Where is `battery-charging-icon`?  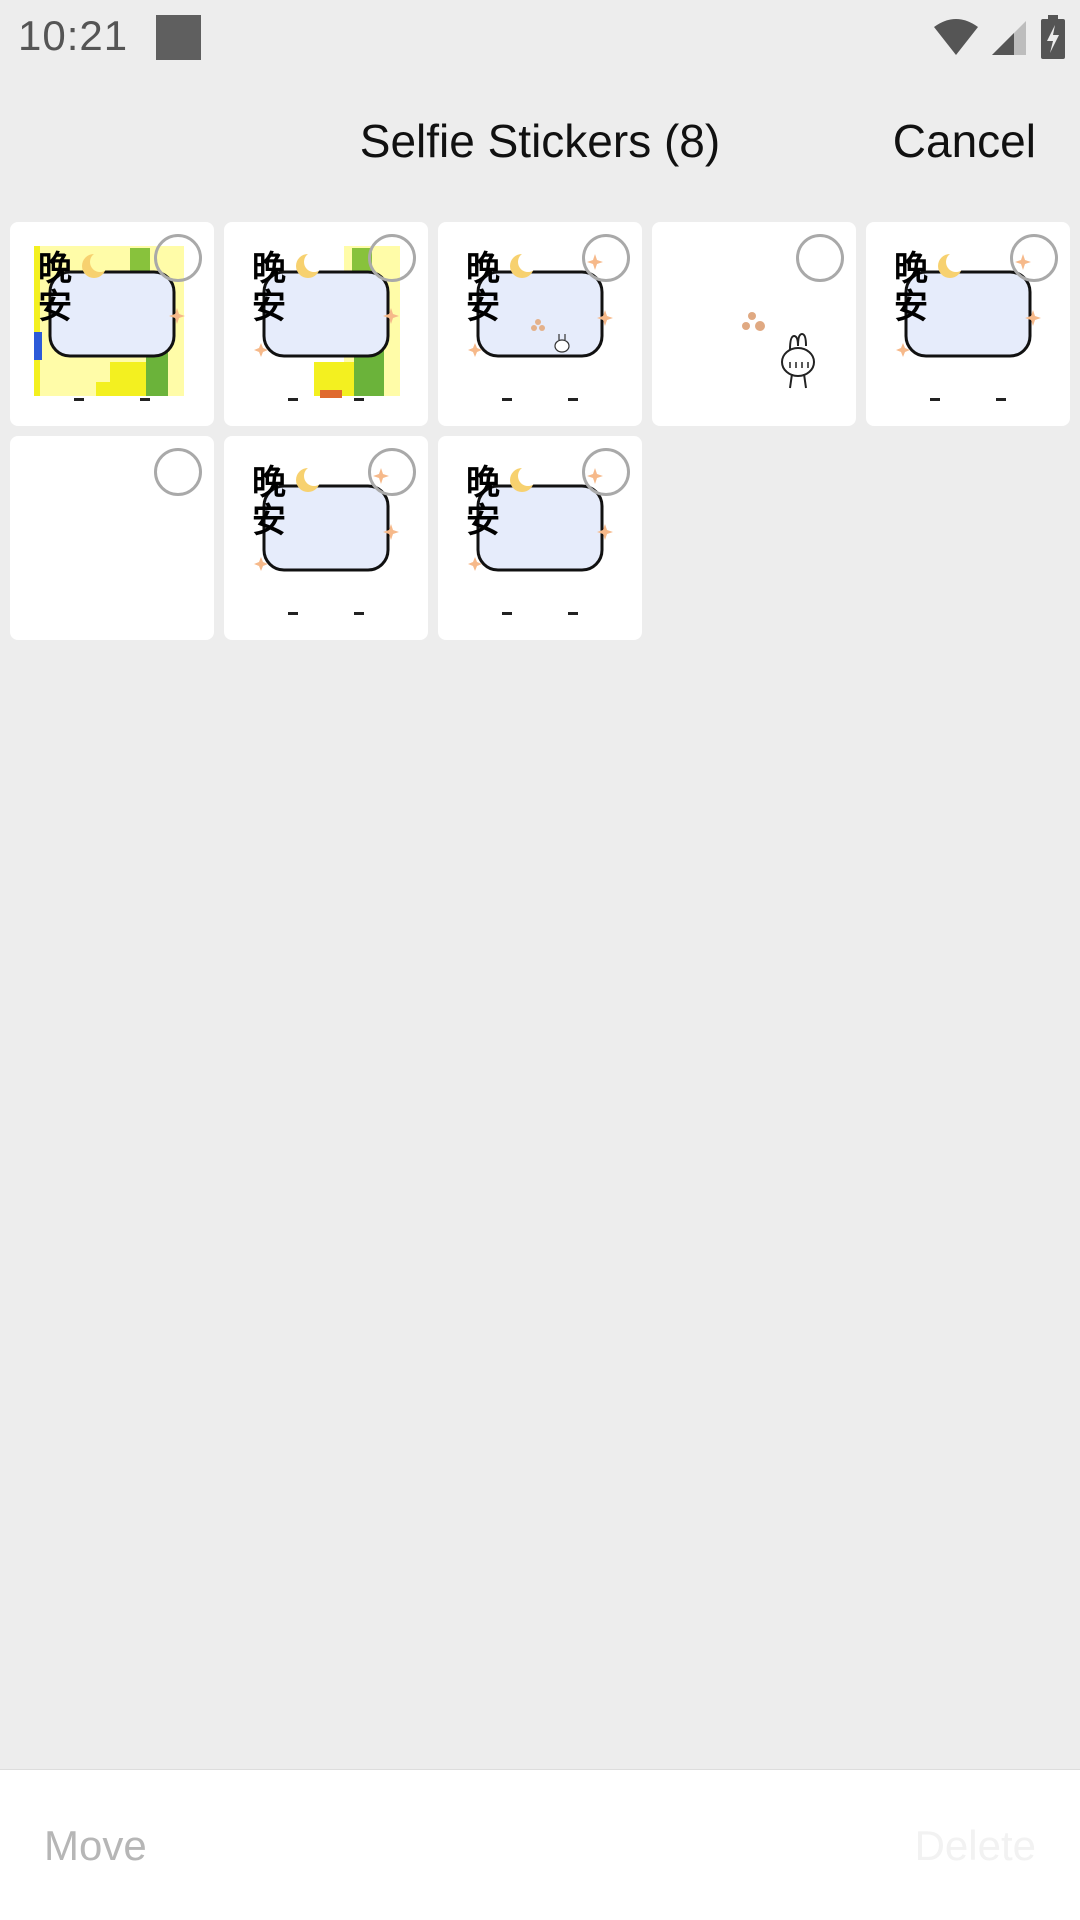
battery-charging-icon is located at coordinates (1053, 37).